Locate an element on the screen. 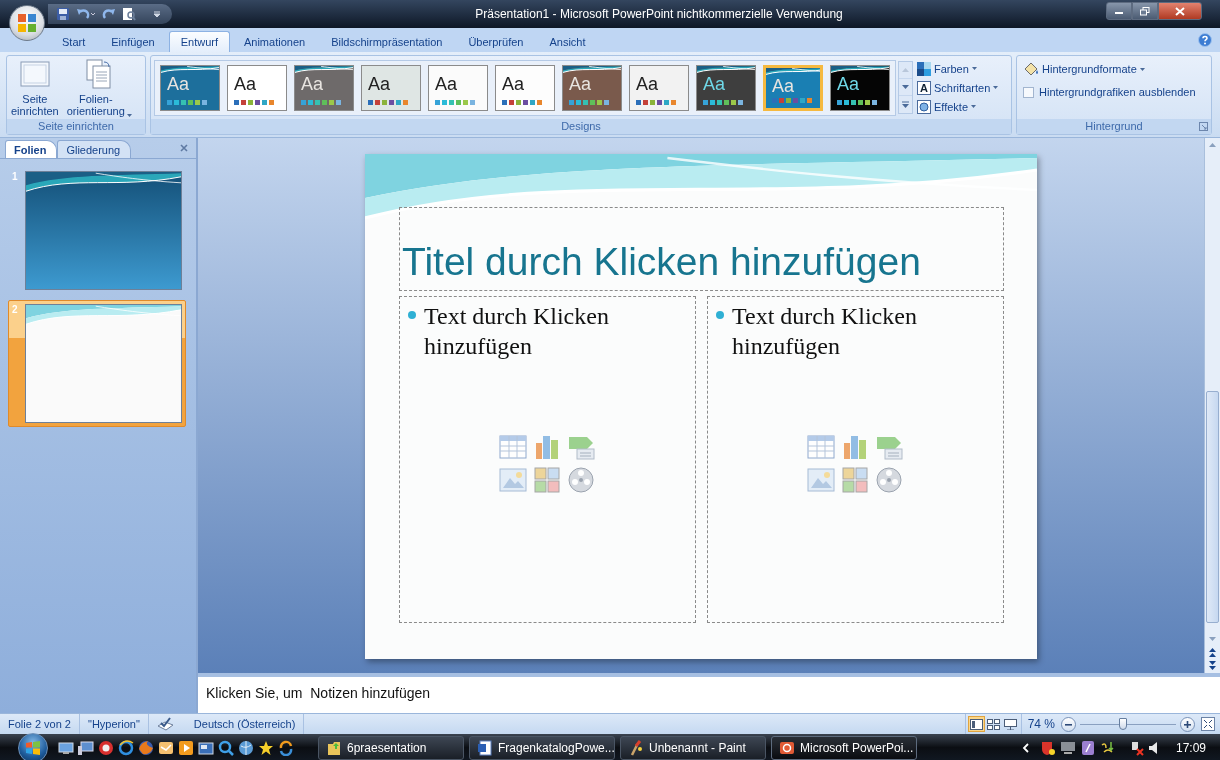 This screenshot has width=1220, height=760. undo-icon is located at coordinates (86, 14).